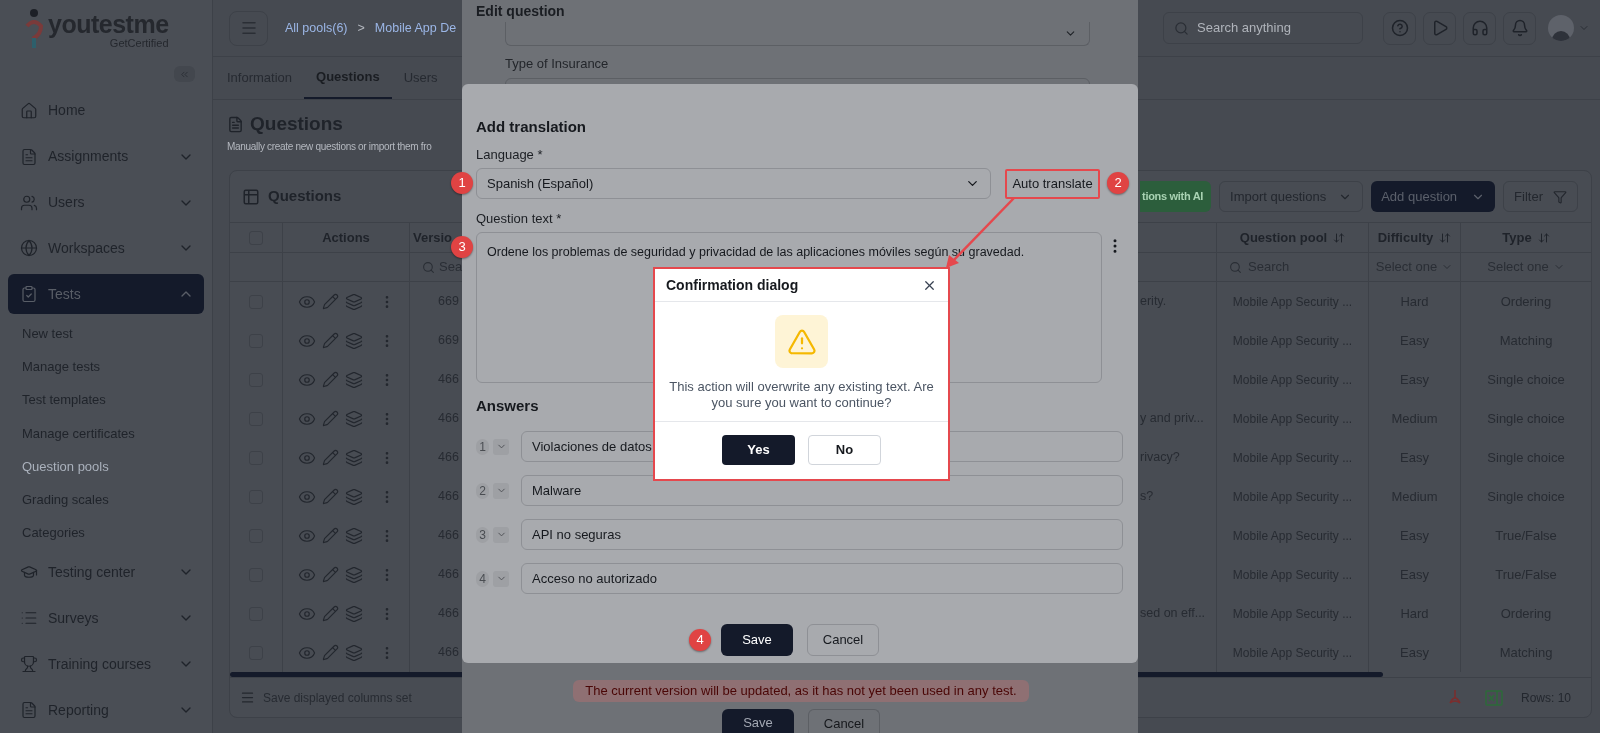 The height and width of the screenshot is (733, 1600). Describe the element at coordinates (801, 691) in the screenshot. I see `warning-message: The current version will be updated, as it has not yet been used in any test.` at that location.